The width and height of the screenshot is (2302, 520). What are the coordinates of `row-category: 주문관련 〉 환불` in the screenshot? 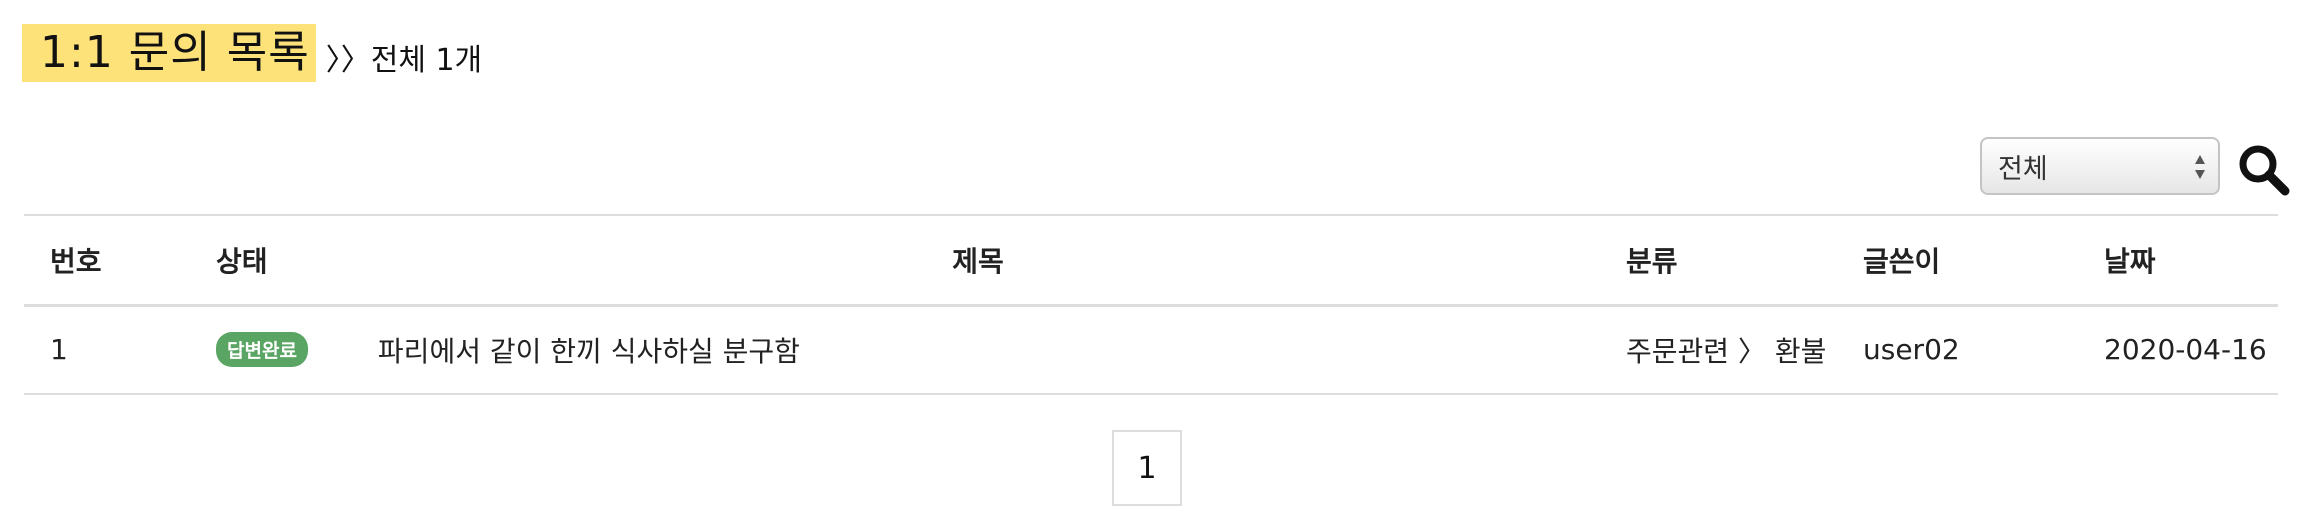 It's located at (1726, 351).